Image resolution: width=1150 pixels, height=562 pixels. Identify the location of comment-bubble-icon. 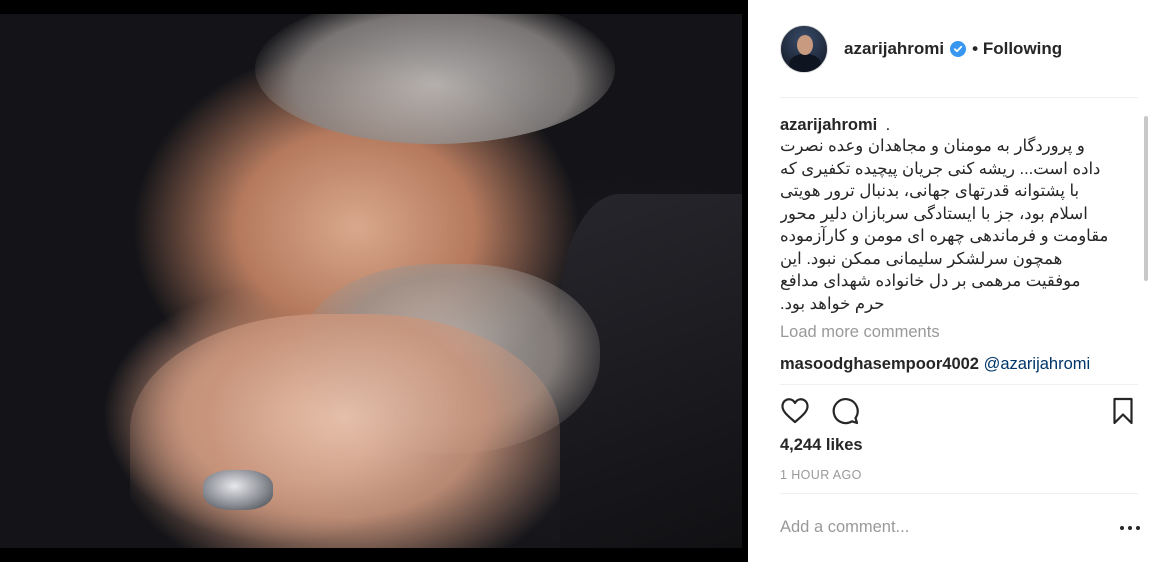
(845, 411).